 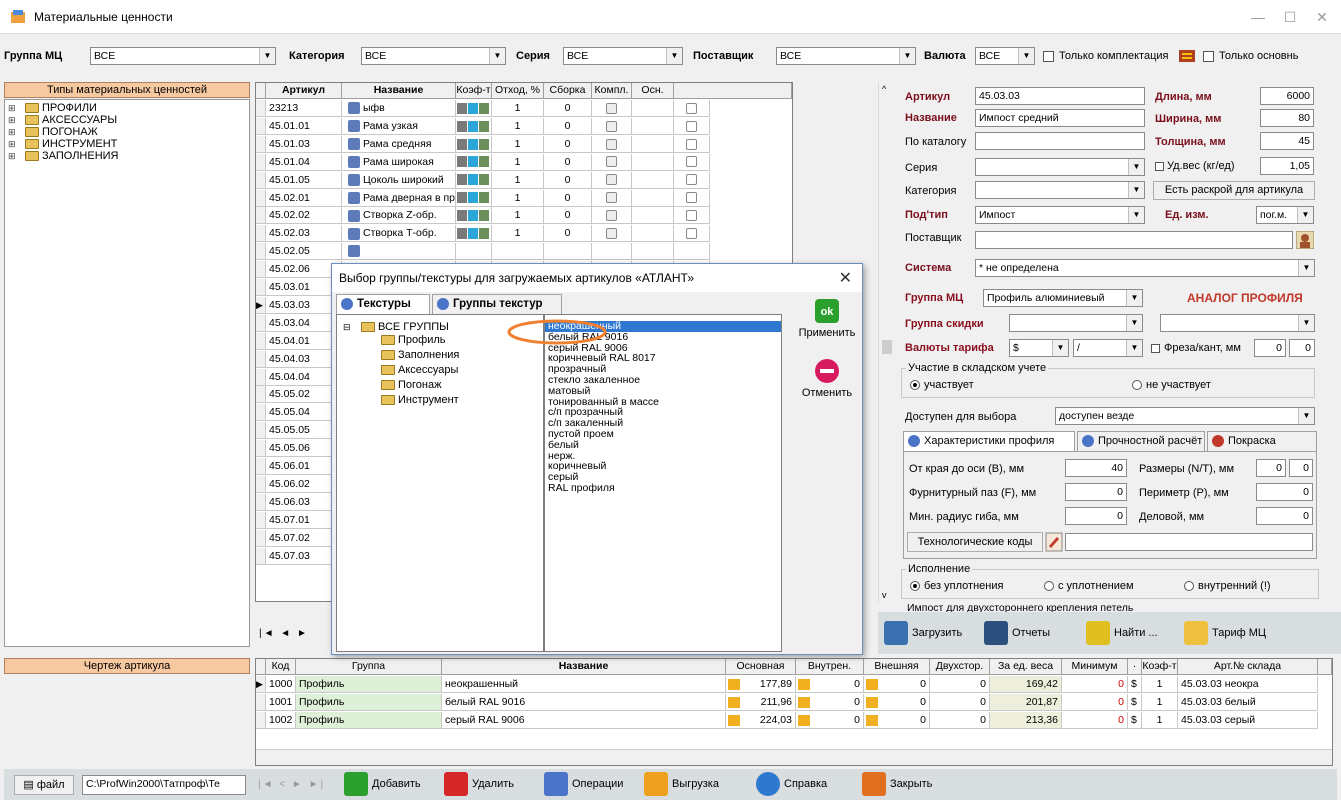 I want to click on analog-profile-link: АНАЛОГ ПРОФИЛЯ, so click(x=1245, y=298).